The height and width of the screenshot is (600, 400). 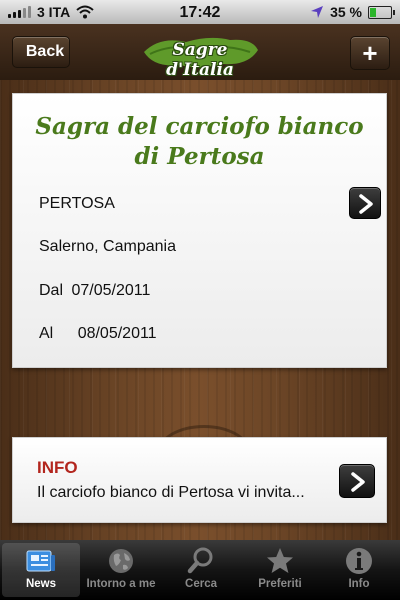 I want to click on tab-near-me-label: Intorno a me, so click(x=121, y=584).